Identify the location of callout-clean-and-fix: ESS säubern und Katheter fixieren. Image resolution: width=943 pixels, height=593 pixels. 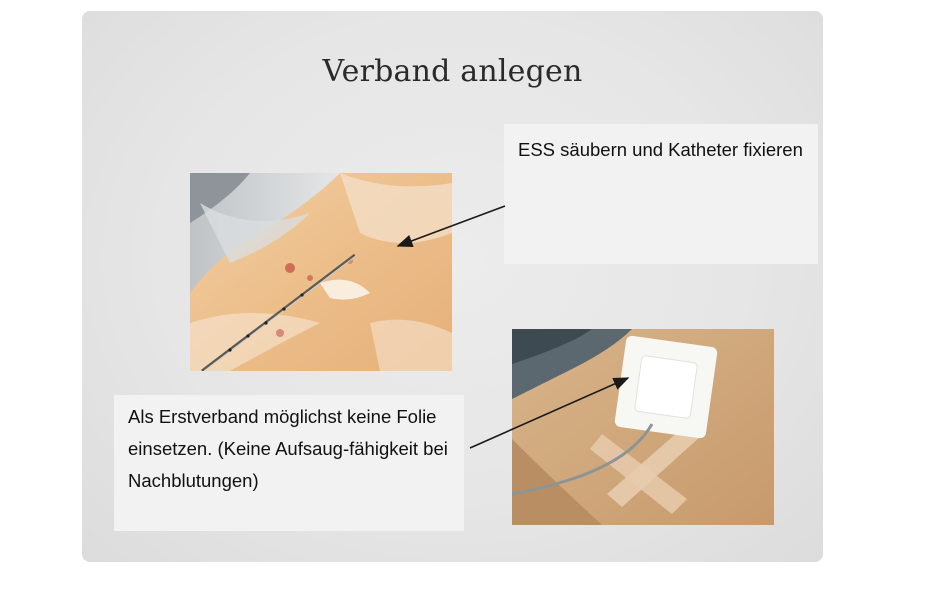
(661, 194).